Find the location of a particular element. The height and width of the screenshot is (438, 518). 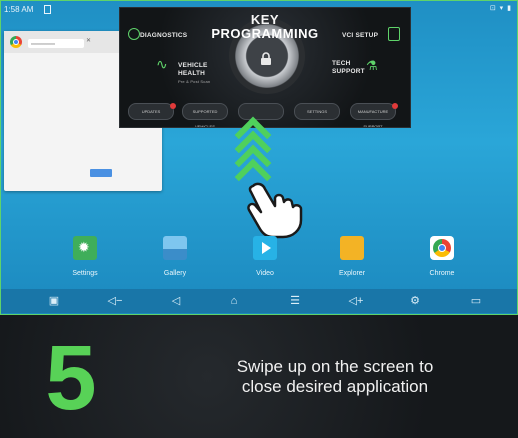

status-time: 1:58 AM is located at coordinates (19, 9).